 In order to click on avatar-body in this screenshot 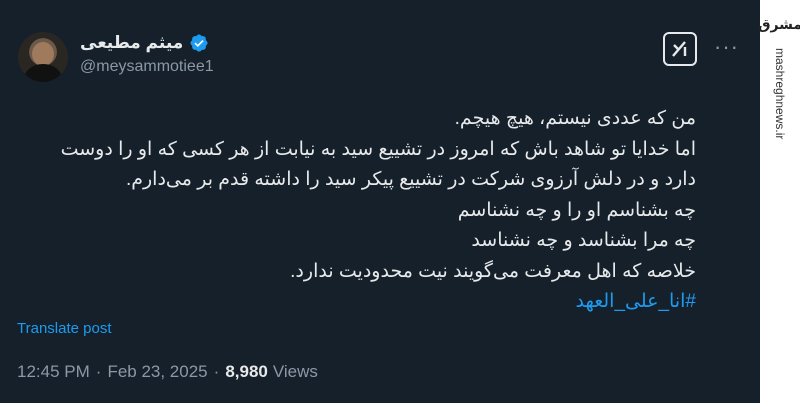, I will do `click(43, 73)`.